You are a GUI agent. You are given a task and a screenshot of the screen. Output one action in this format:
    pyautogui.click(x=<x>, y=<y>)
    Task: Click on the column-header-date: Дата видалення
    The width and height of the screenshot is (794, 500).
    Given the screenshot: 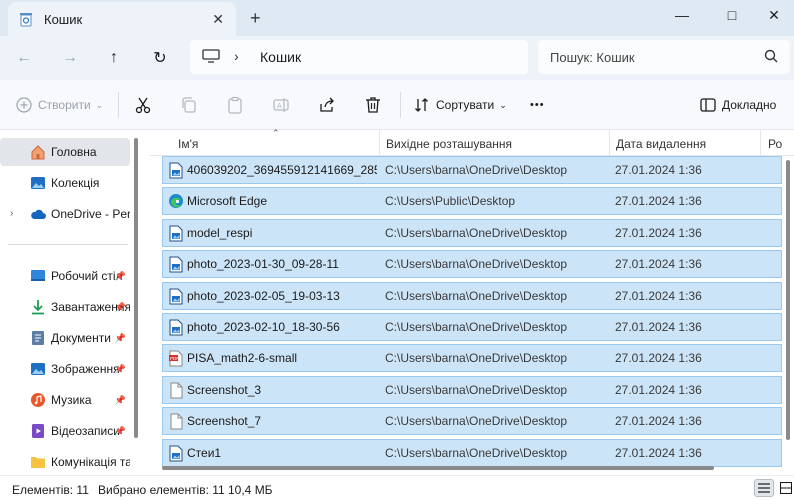 What is the action you would take?
    pyautogui.click(x=661, y=144)
    